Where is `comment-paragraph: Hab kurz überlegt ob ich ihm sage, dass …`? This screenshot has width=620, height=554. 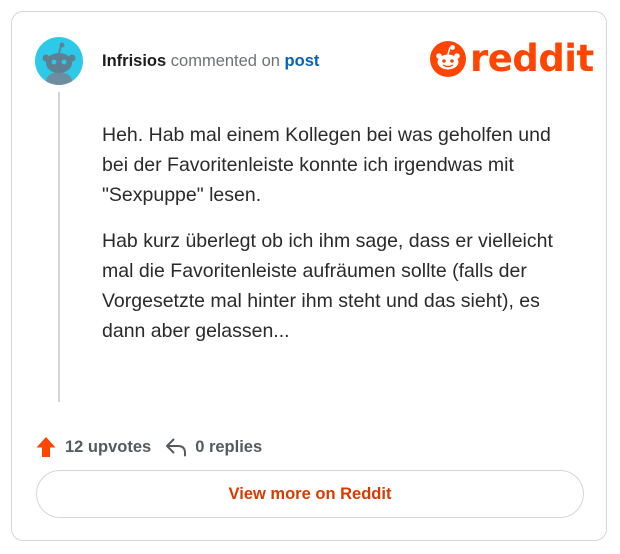
comment-paragraph: Hab kurz überlegt ob ich ihm sage, dass … is located at coordinates (327, 286).